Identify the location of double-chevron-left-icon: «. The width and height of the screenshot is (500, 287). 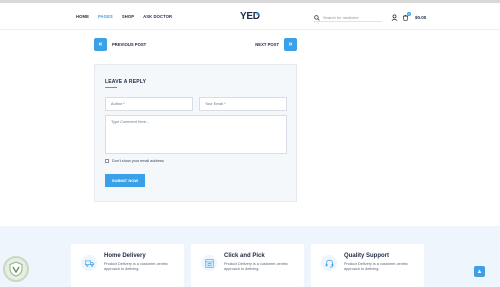
(100, 44).